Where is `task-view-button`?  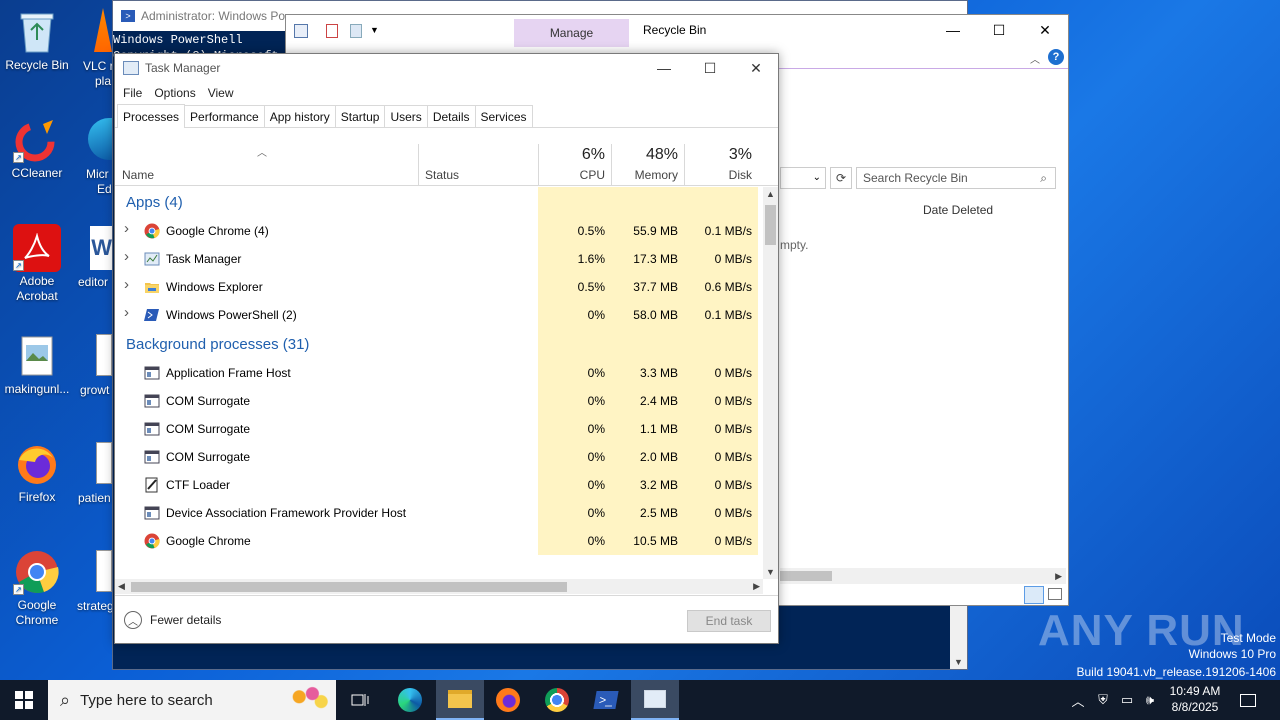 task-view-button is located at coordinates (360, 700).